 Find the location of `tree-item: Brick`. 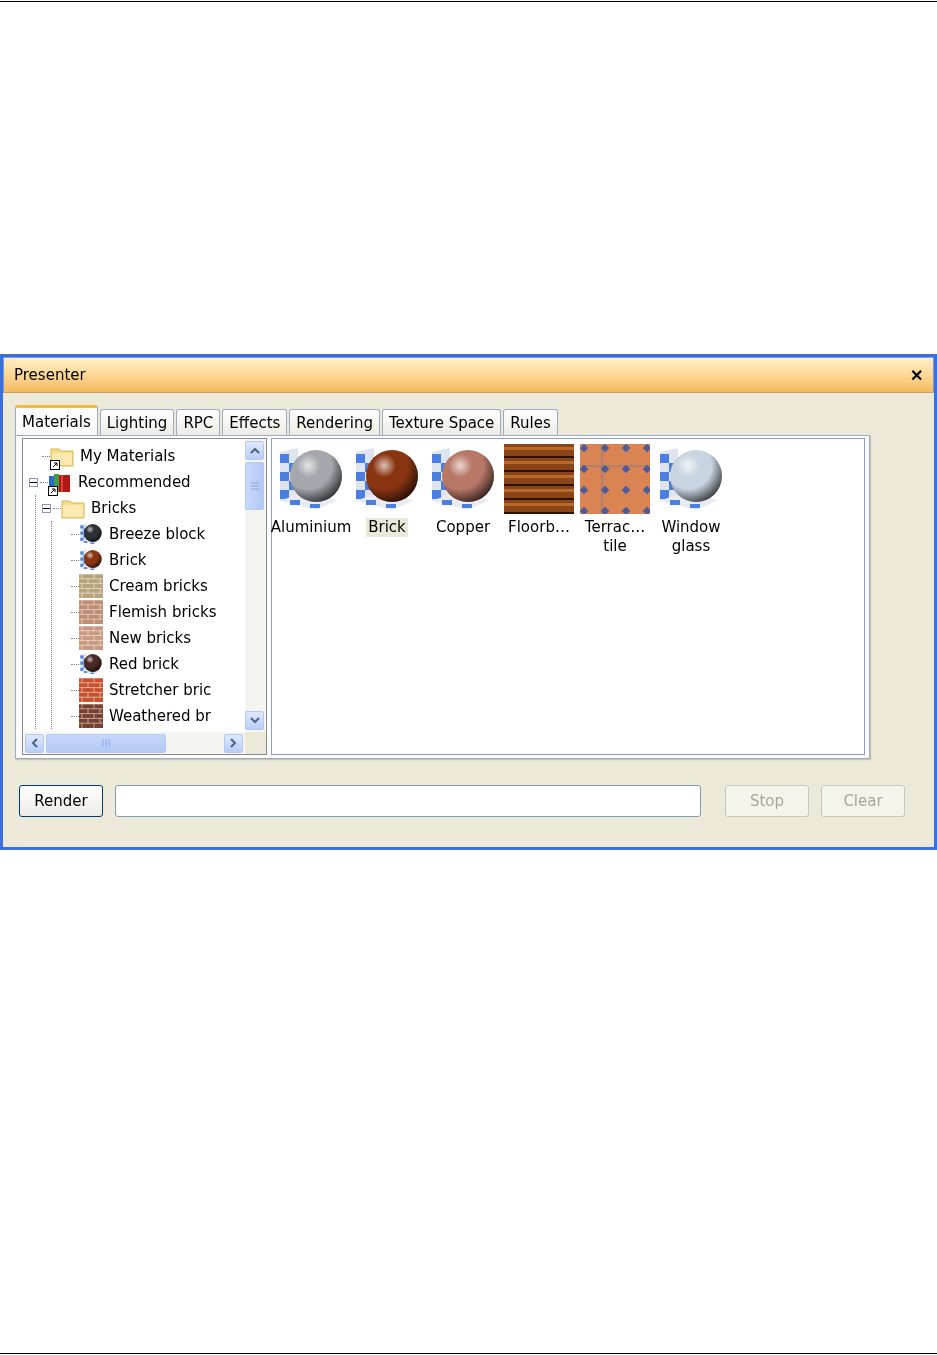

tree-item: Brick is located at coordinates (128, 560).